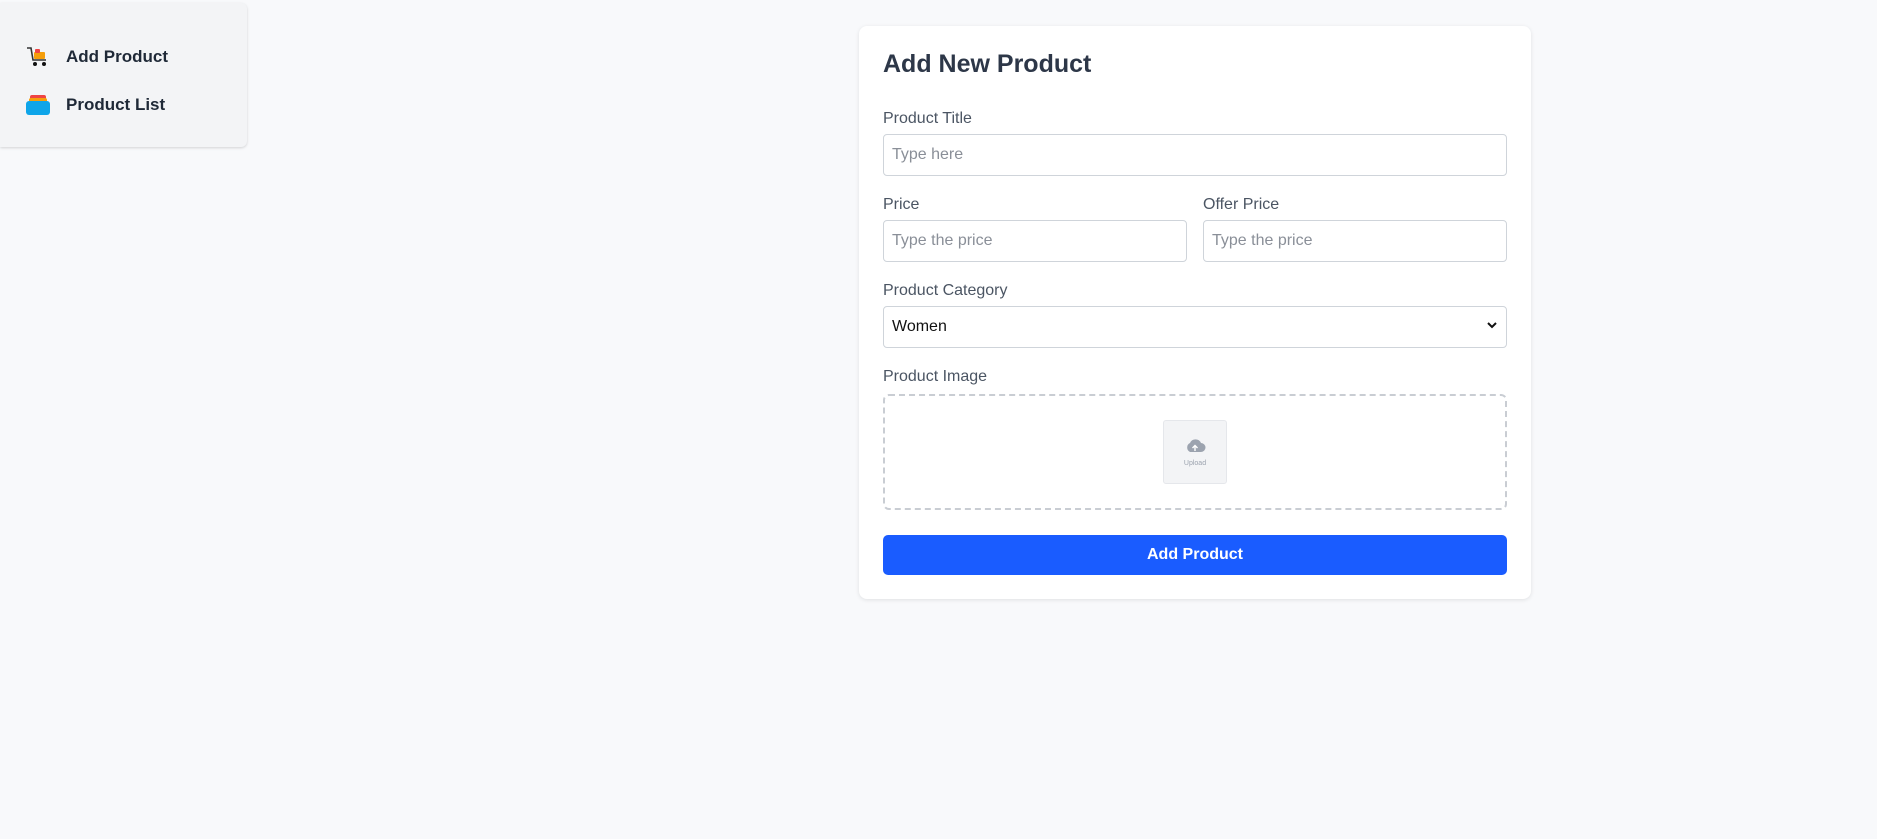 This screenshot has width=1877, height=839. What do you see at coordinates (987, 64) in the screenshot?
I see `page-title: Add New Product` at bounding box center [987, 64].